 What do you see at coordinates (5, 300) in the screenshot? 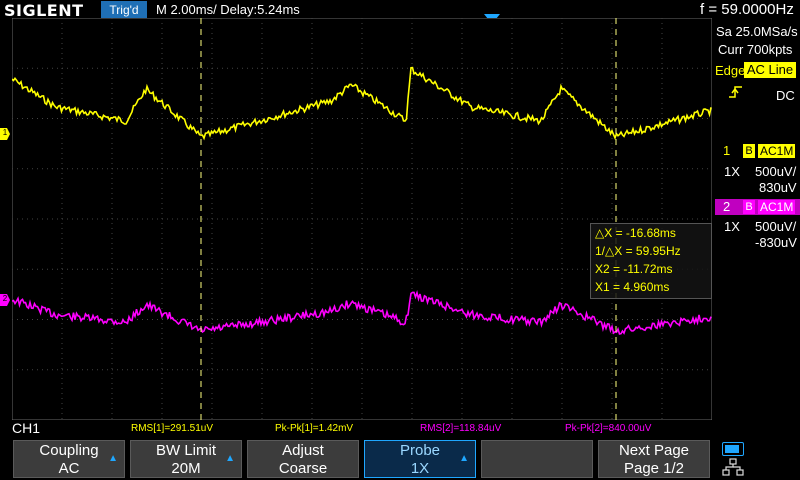
I see `ch2-offset-marker-icon: 2` at bounding box center [5, 300].